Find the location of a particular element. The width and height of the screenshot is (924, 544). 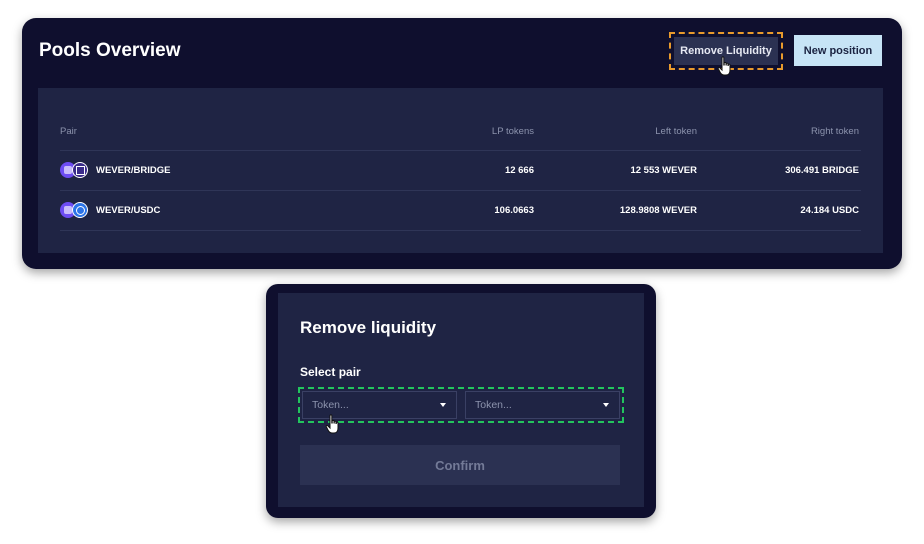

pair-name: WEVER/USDC is located at coordinates (128, 210).